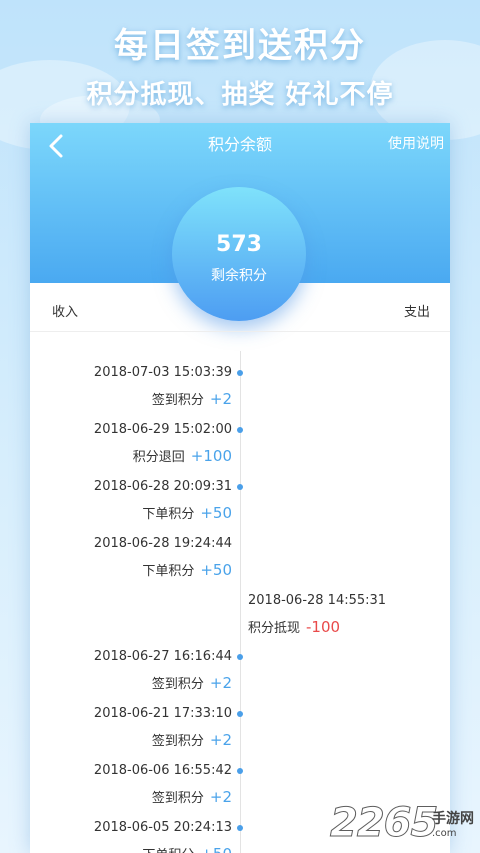 This screenshot has width=480, height=853. What do you see at coordinates (162, 429) in the screenshot?
I see `record-time: 2018-06-29 15:02:00` at bounding box center [162, 429].